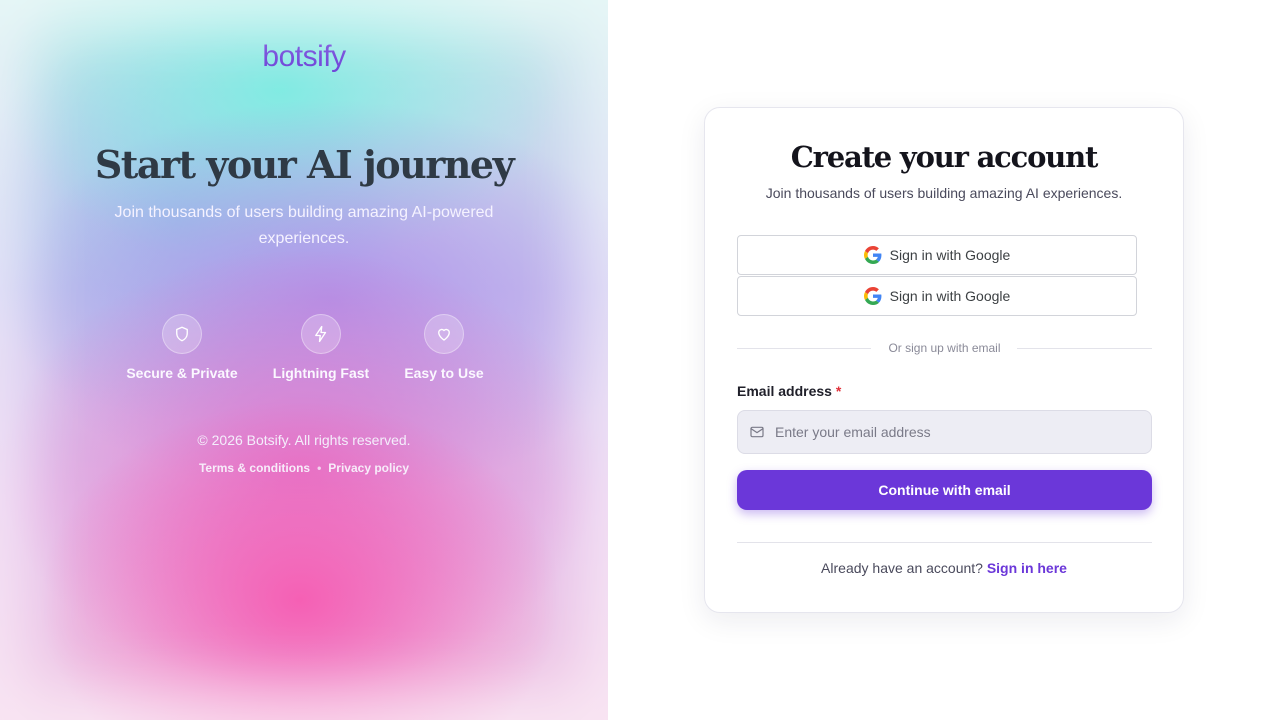  Describe the element at coordinates (757, 432) in the screenshot. I see `mail-icon` at that location.